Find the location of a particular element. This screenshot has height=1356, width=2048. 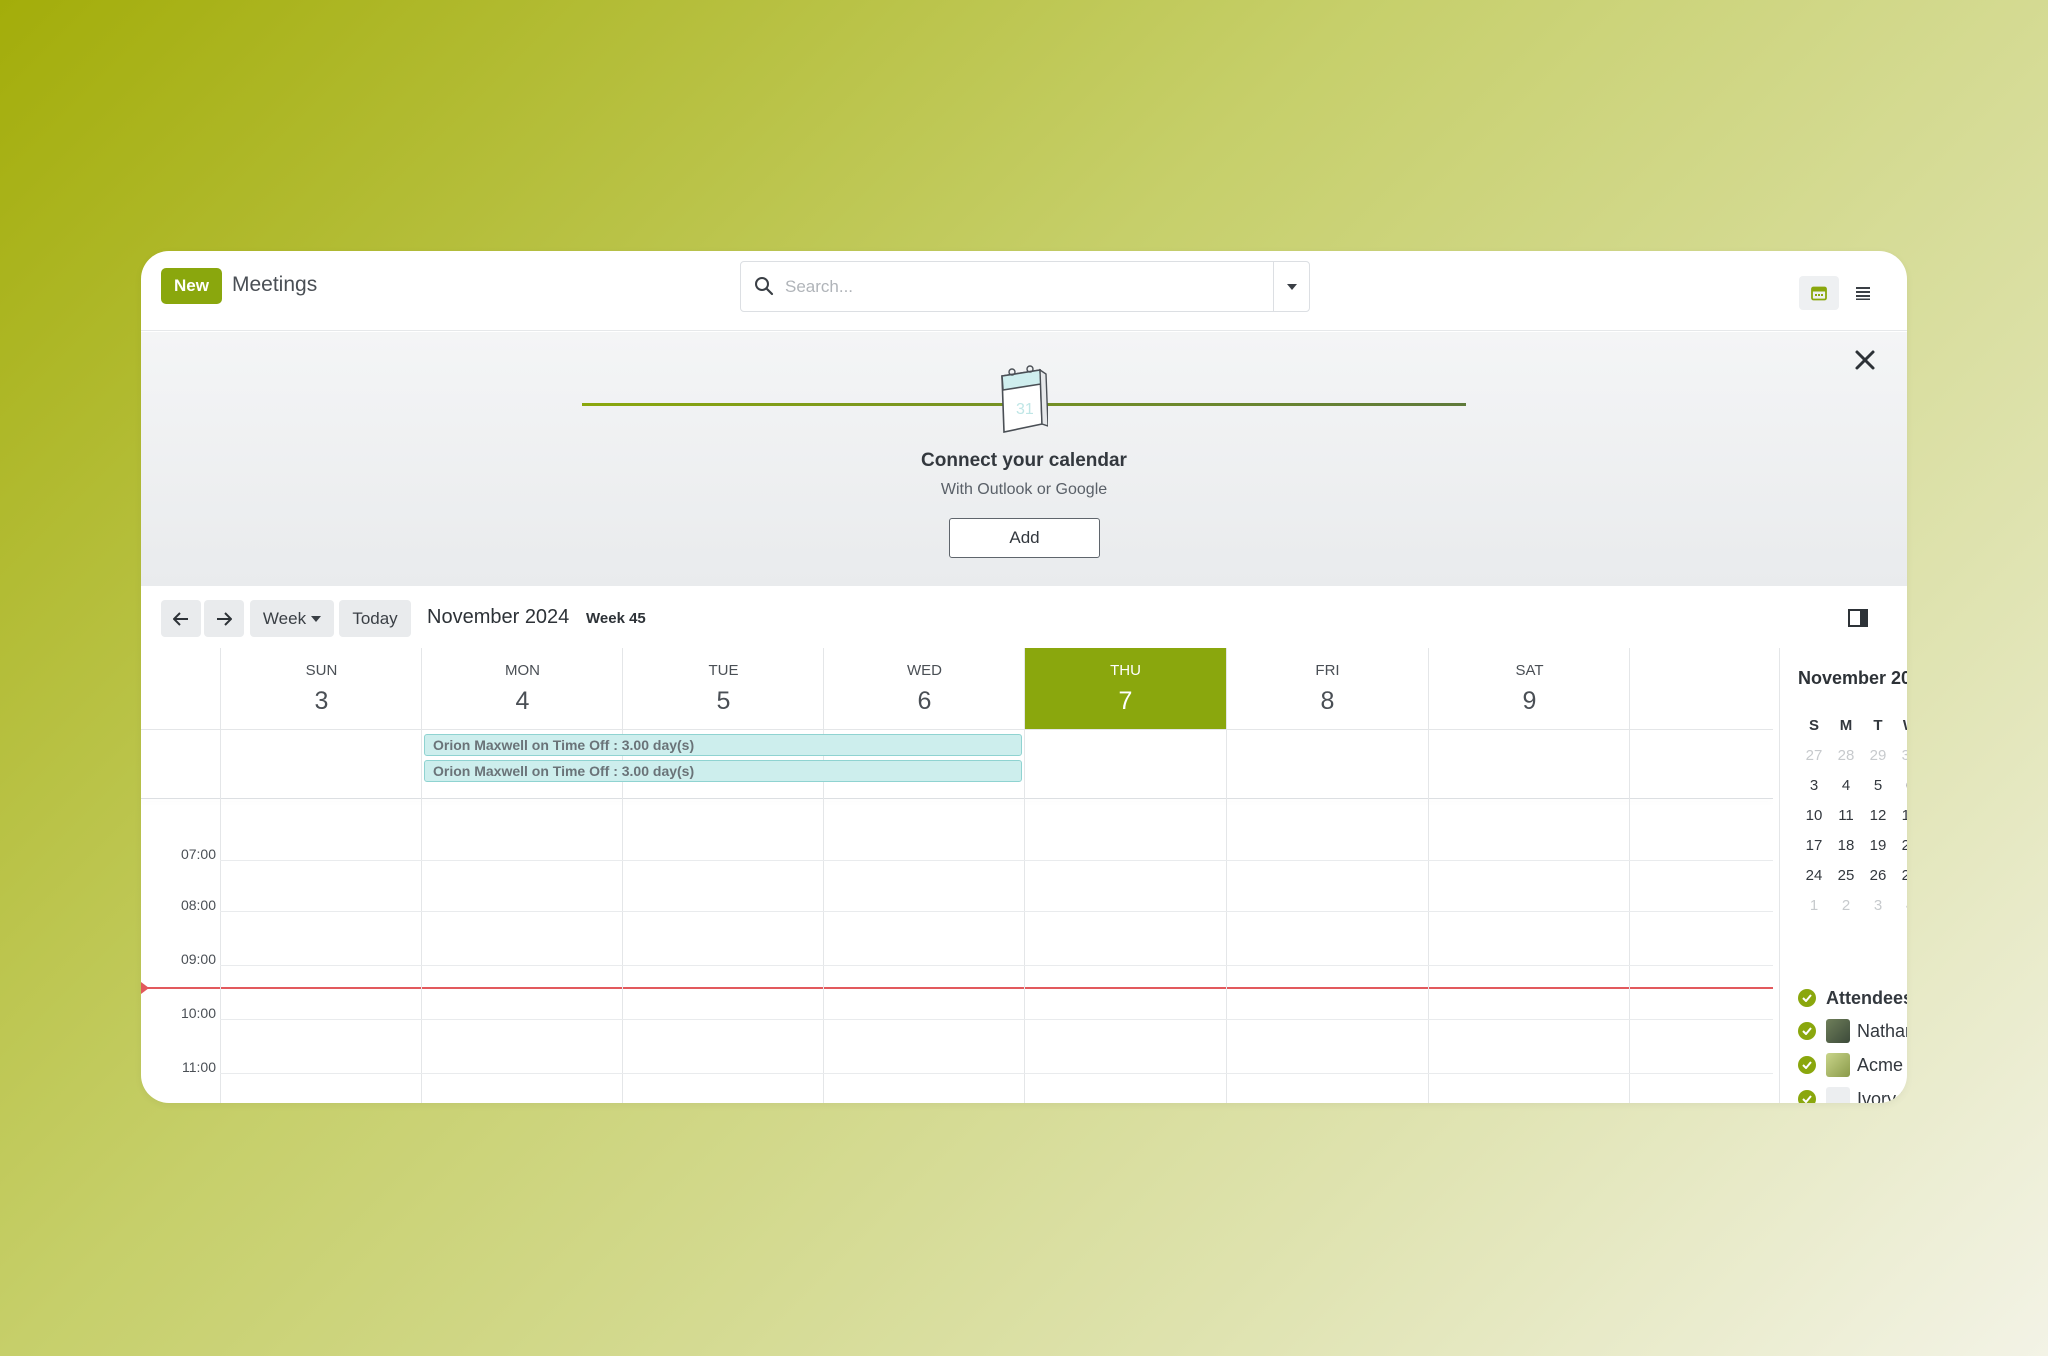

attendees-filter-header: Attendees is located at coordinates (1852, 998).